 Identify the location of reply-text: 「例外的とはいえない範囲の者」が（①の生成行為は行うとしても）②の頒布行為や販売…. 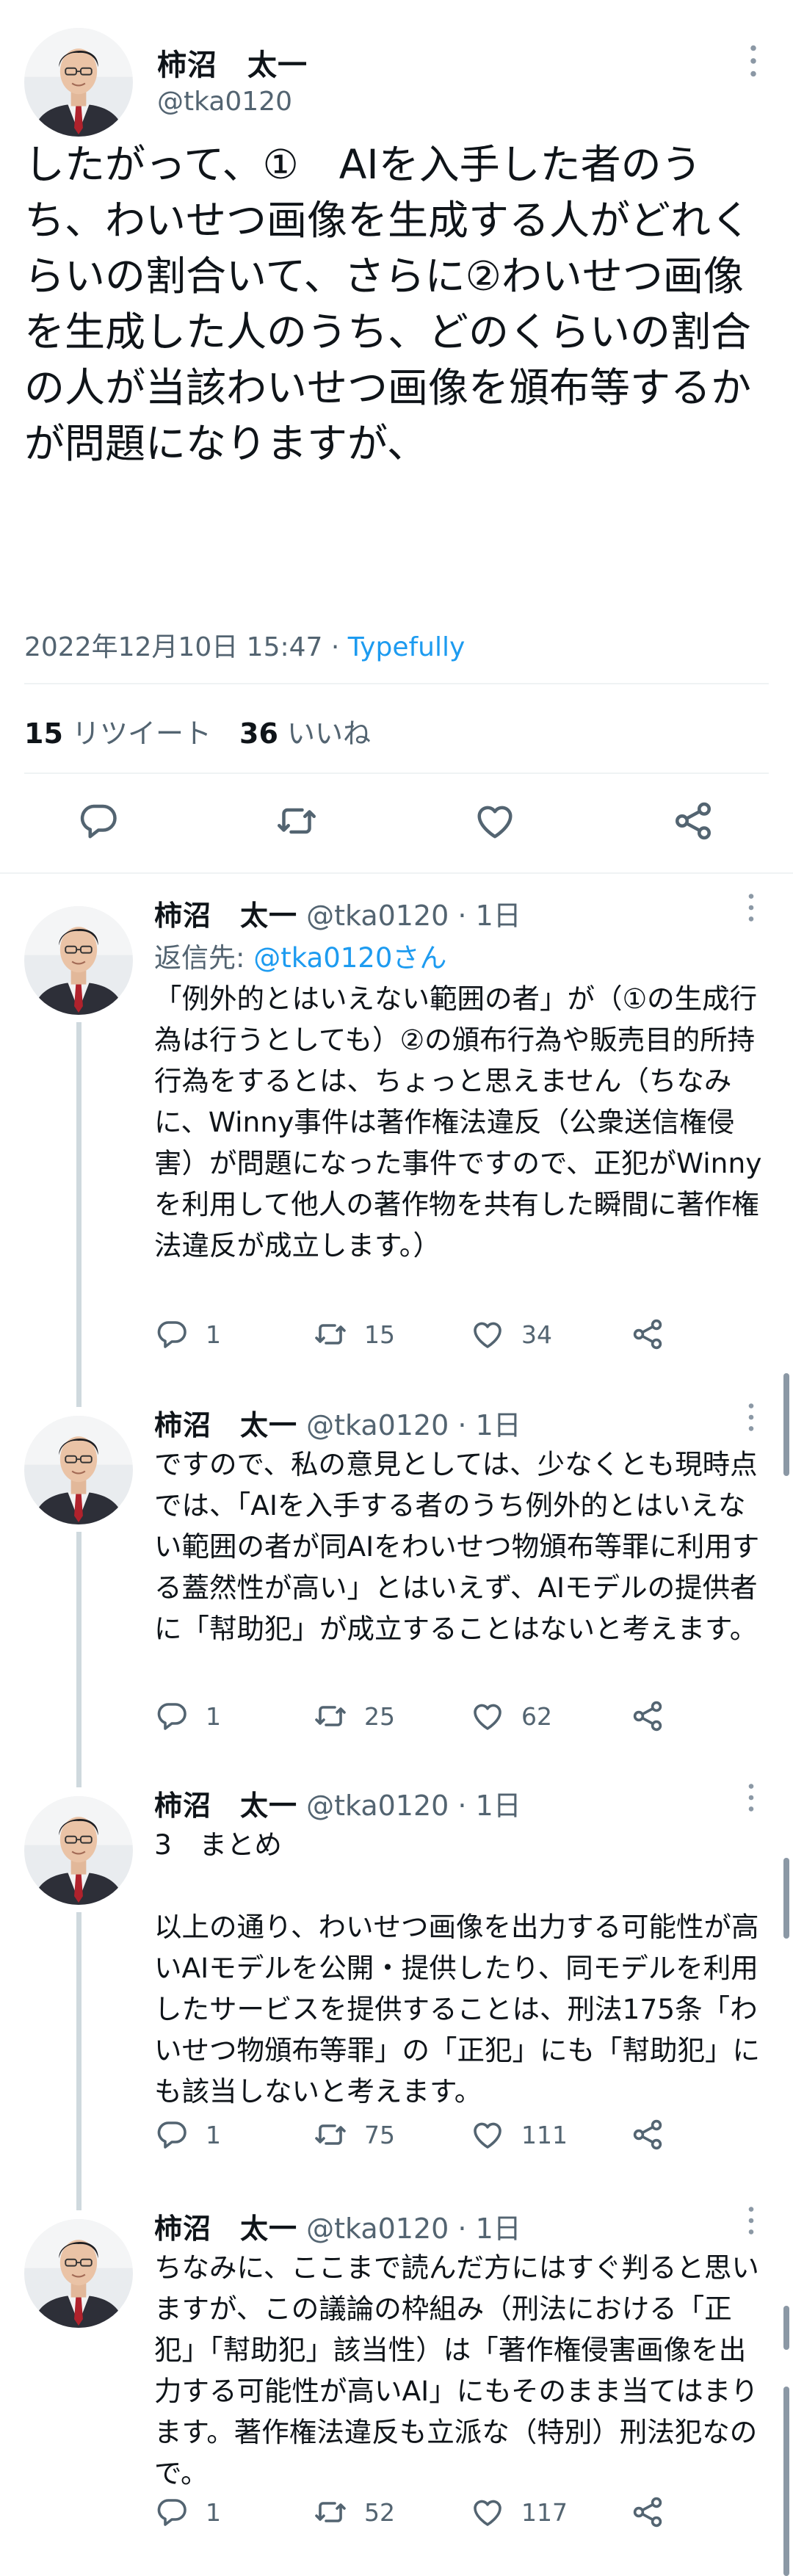
(458, 1122).